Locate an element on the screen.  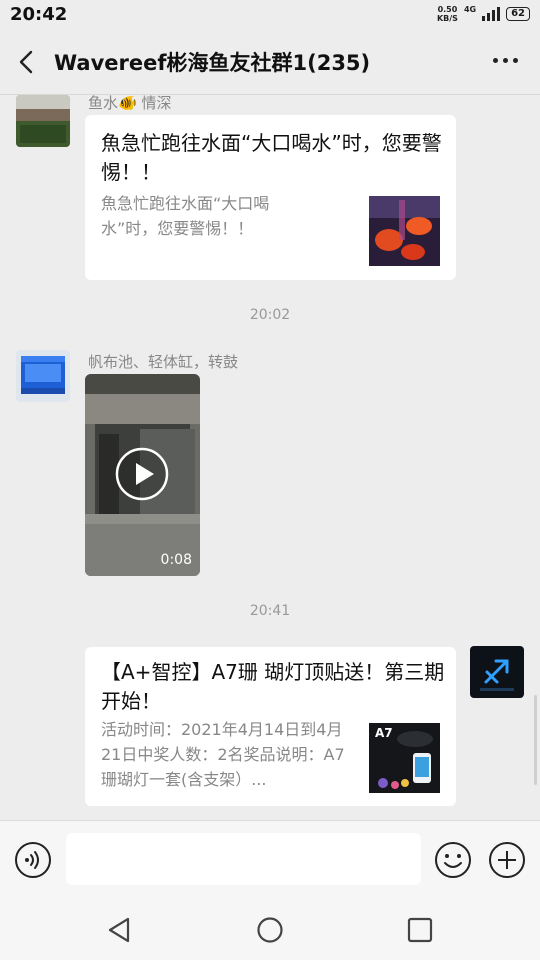
circle-home-icon is located at coordinates (270, 930).